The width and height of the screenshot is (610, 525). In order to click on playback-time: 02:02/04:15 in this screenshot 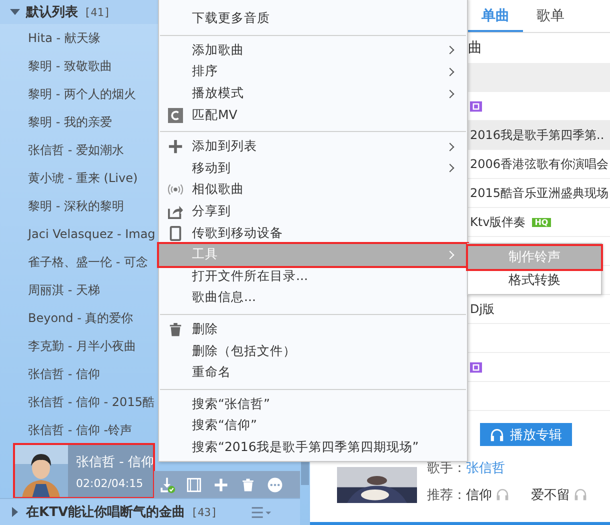, I will do `click(110, 483)`.